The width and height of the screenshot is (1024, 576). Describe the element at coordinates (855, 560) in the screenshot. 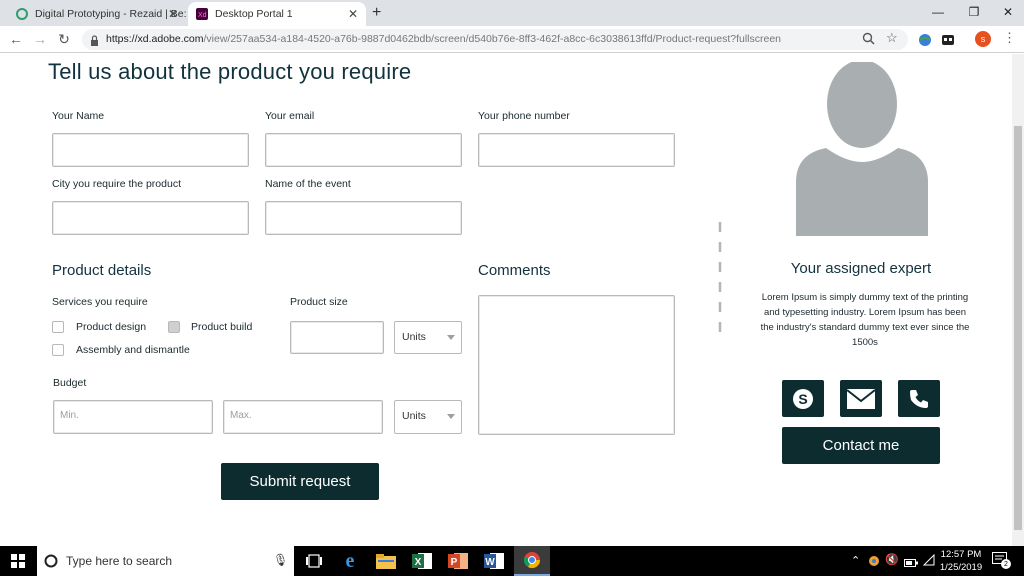

I see `chevron-up-icon: ⌃` at that location.